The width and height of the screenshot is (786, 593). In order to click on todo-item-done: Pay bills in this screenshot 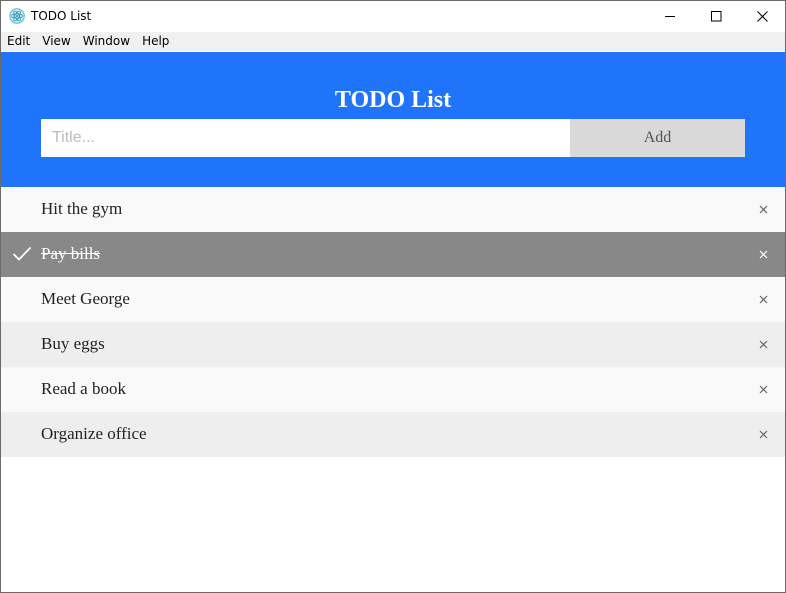, I will do `click(393, 254)`.